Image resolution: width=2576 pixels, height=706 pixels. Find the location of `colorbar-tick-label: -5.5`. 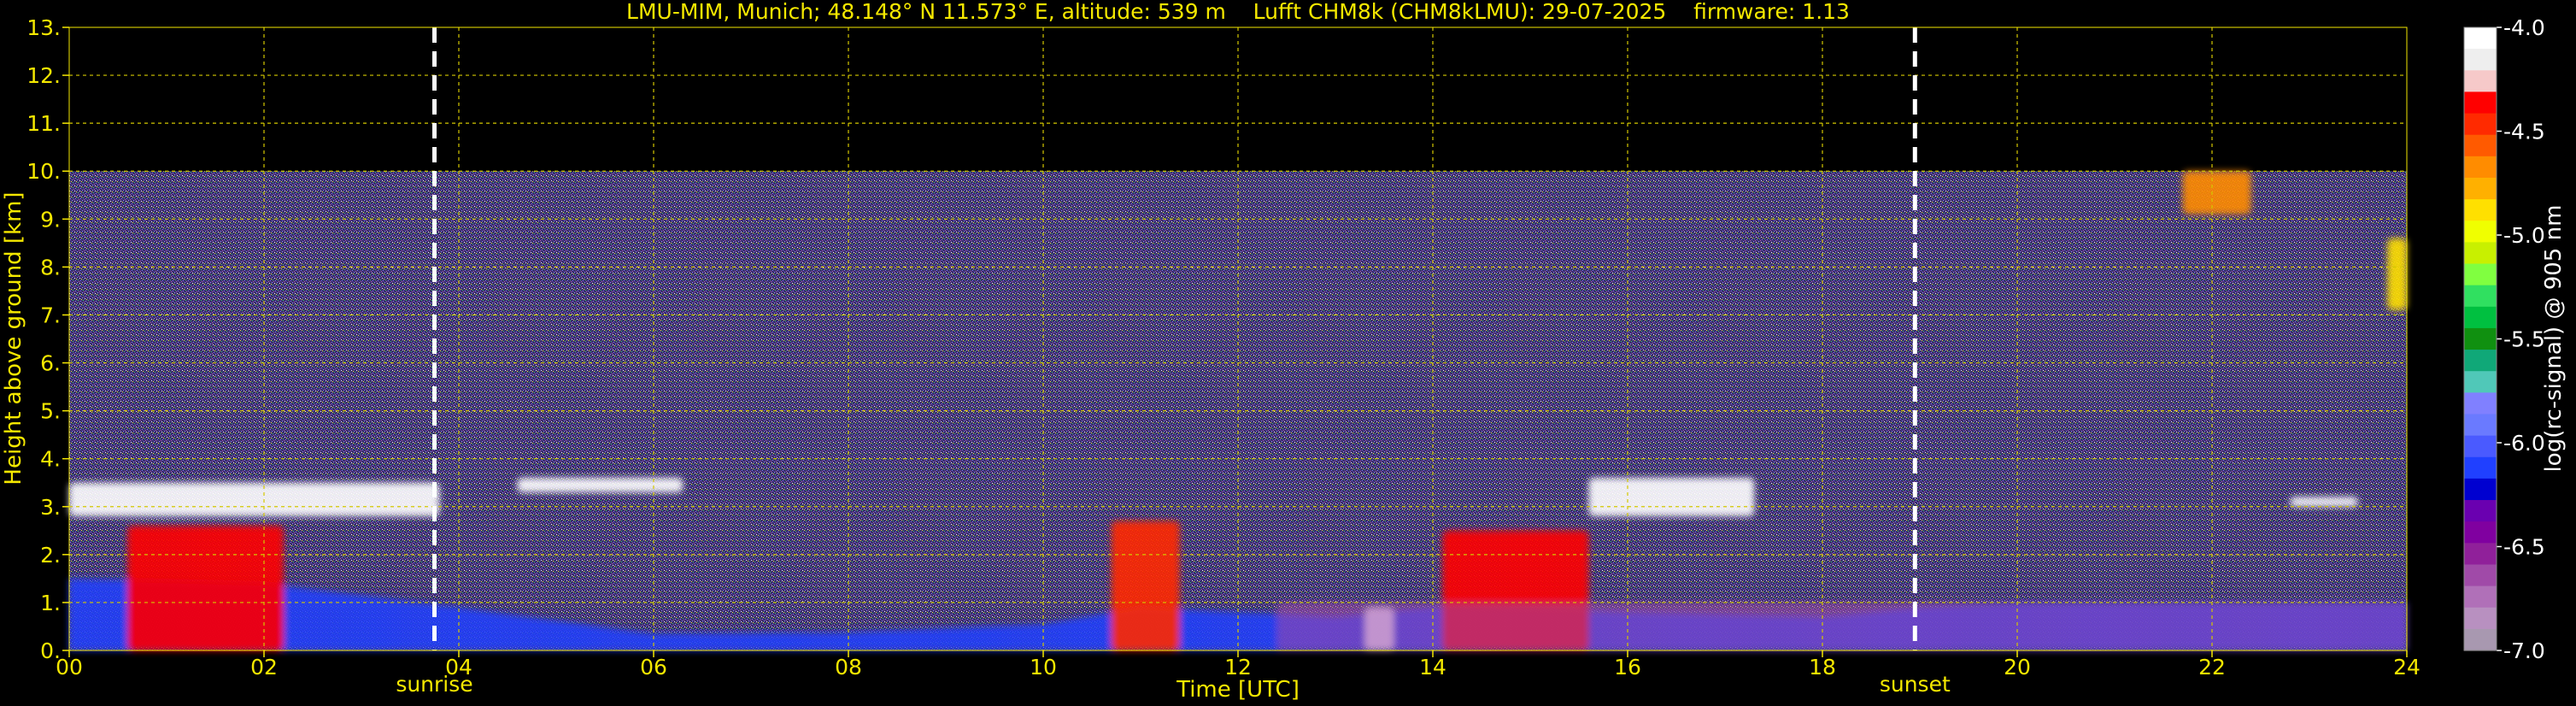

colorbar-tick-label: -5.5 is located at coordinates (2524, 339).